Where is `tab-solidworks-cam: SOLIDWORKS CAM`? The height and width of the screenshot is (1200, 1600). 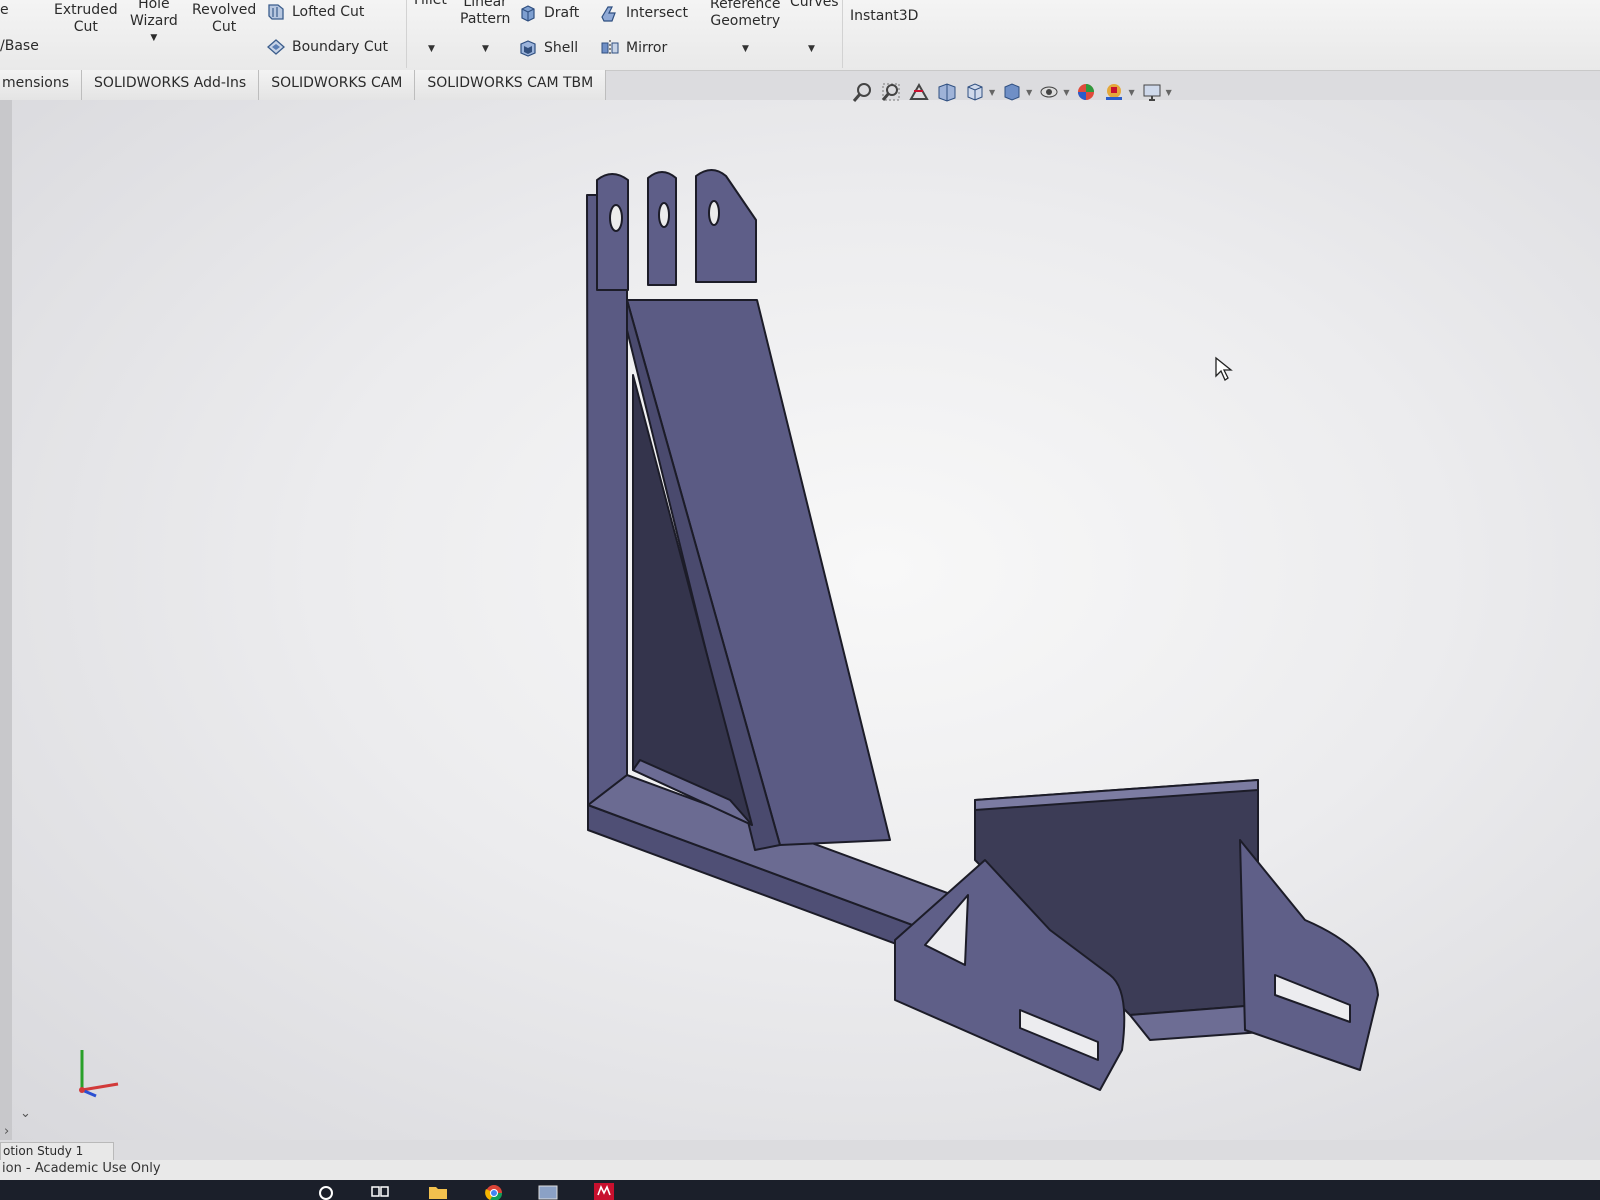 tab-solidworks-cam: SOLIDWORKS CAM is located at coordinates (337, 85).